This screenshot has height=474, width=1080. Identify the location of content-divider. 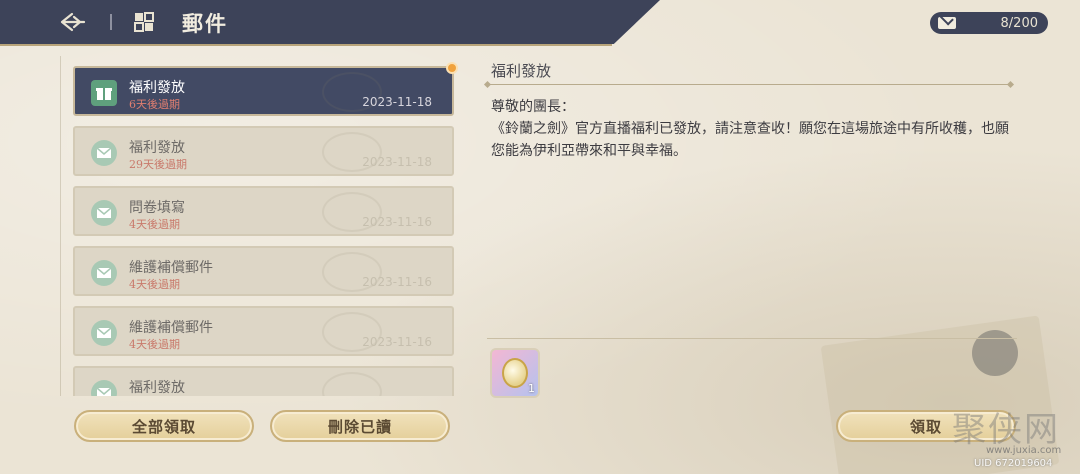
(749, 84).